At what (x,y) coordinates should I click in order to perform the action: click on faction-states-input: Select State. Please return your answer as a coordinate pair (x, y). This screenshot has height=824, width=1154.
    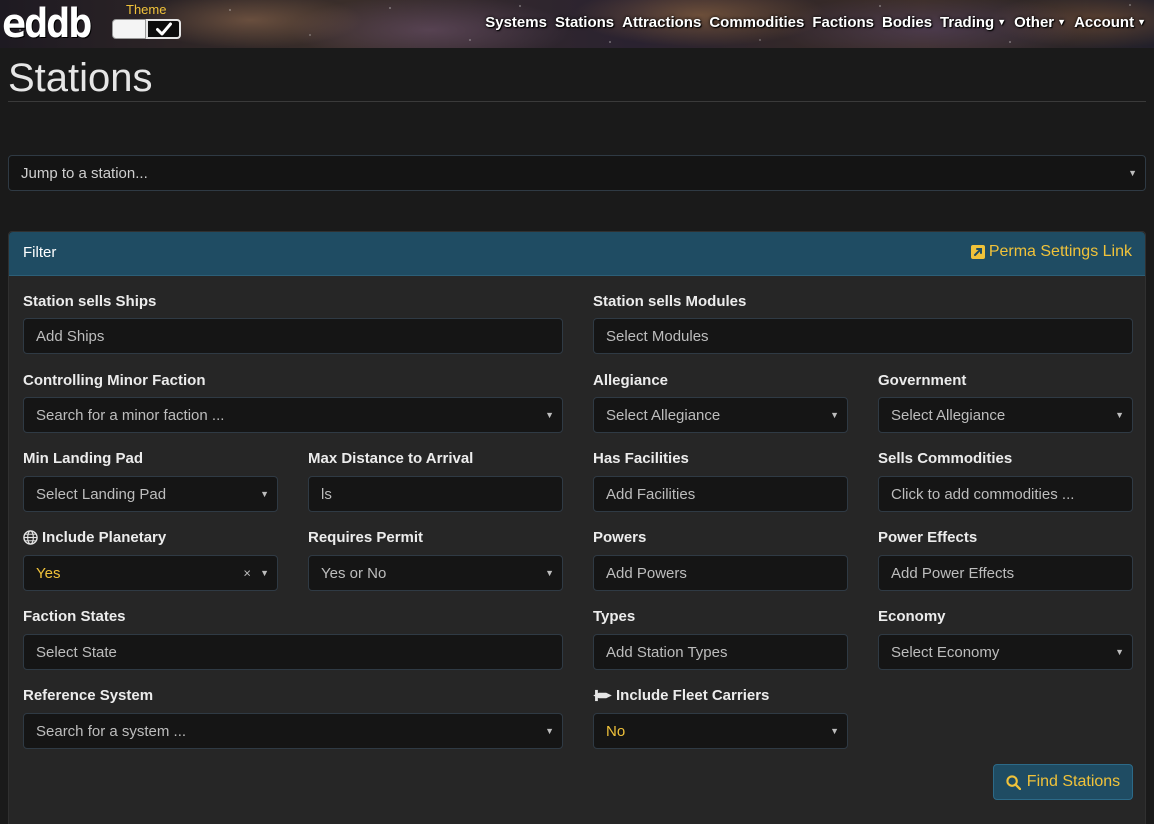
    Looking at the image, I should click on (293, 652).